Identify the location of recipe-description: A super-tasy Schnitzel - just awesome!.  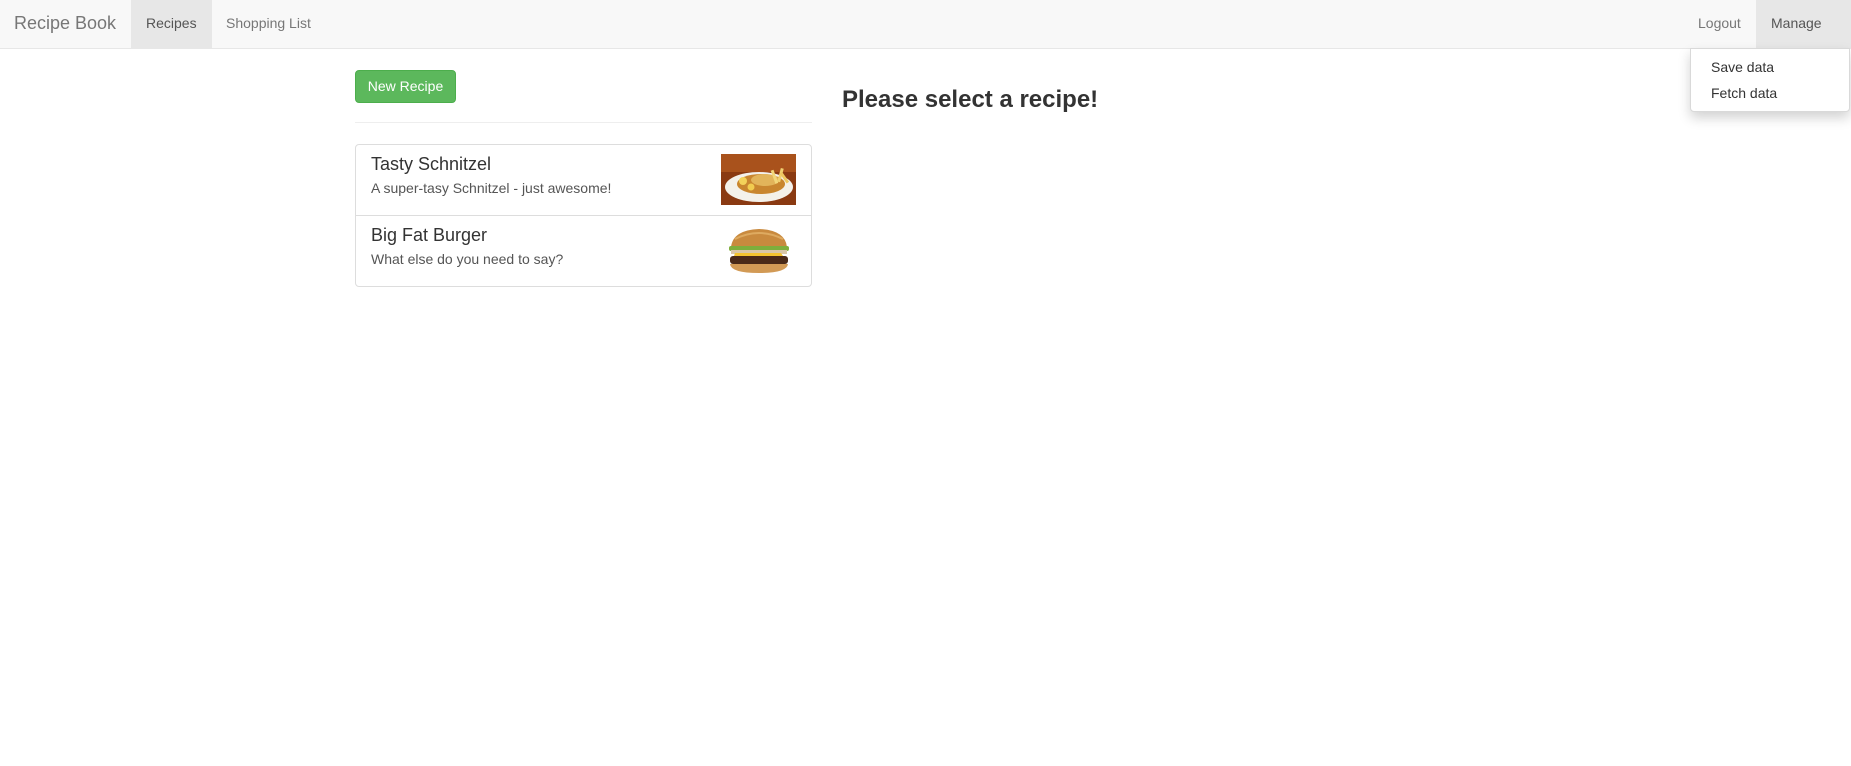
(491, 188).